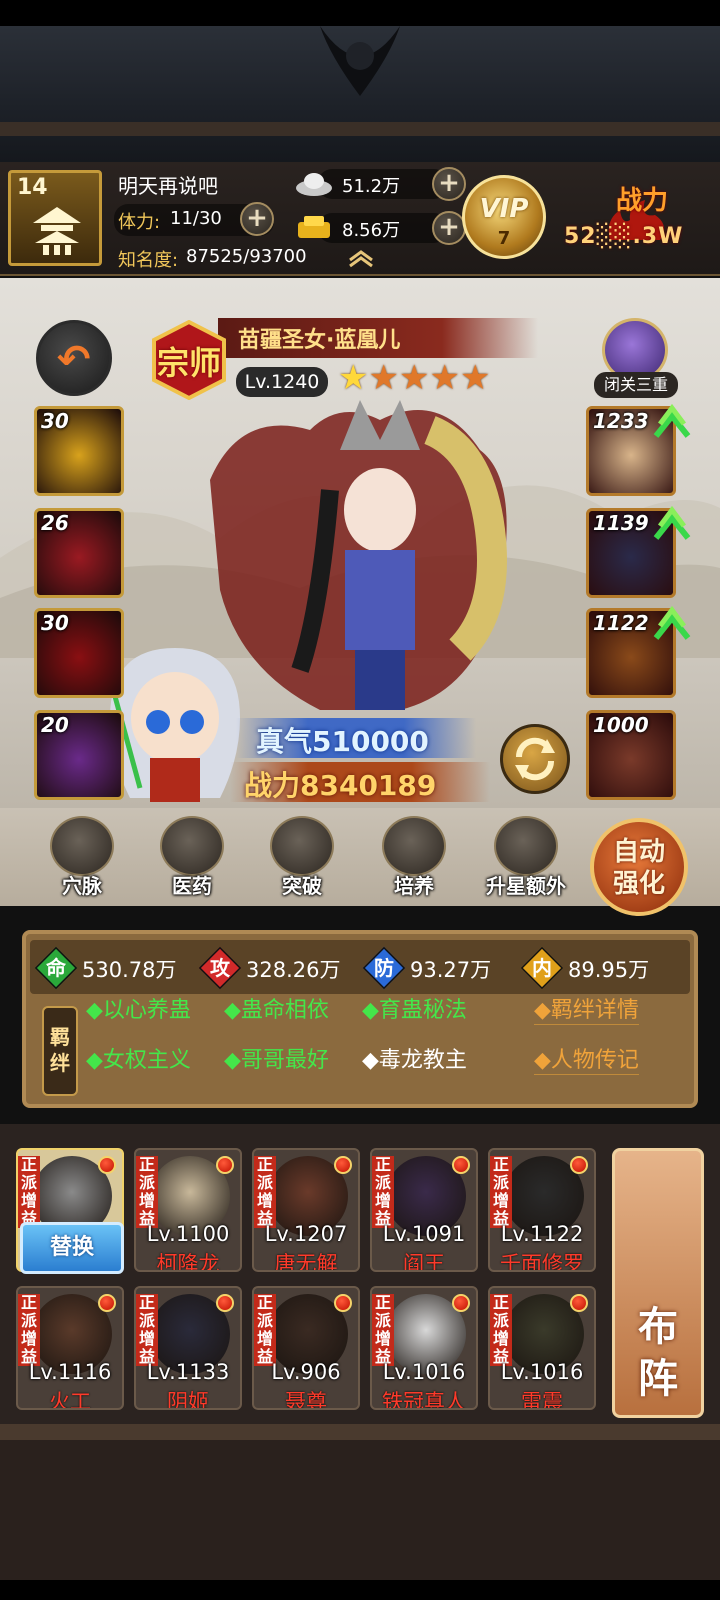 Image resolution: width=720 pixels, height=1600 pixels. Describe the element at coordinates (542, 1234) in the screenshot. I see `team-member-level: Lv.1122` at that location.